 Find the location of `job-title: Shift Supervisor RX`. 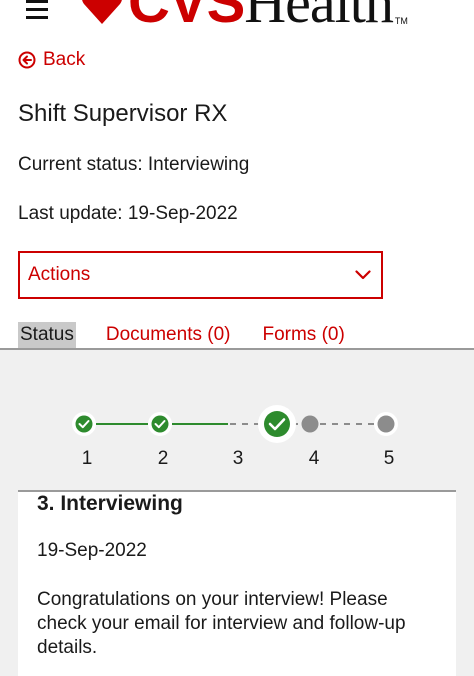

job-title: Shift Supervisor RX is located at coordinates (123, 113).